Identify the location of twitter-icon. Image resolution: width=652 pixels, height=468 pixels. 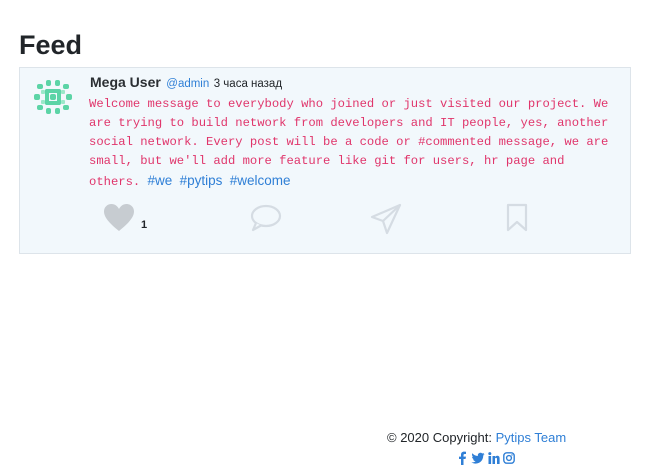
(478, 458).